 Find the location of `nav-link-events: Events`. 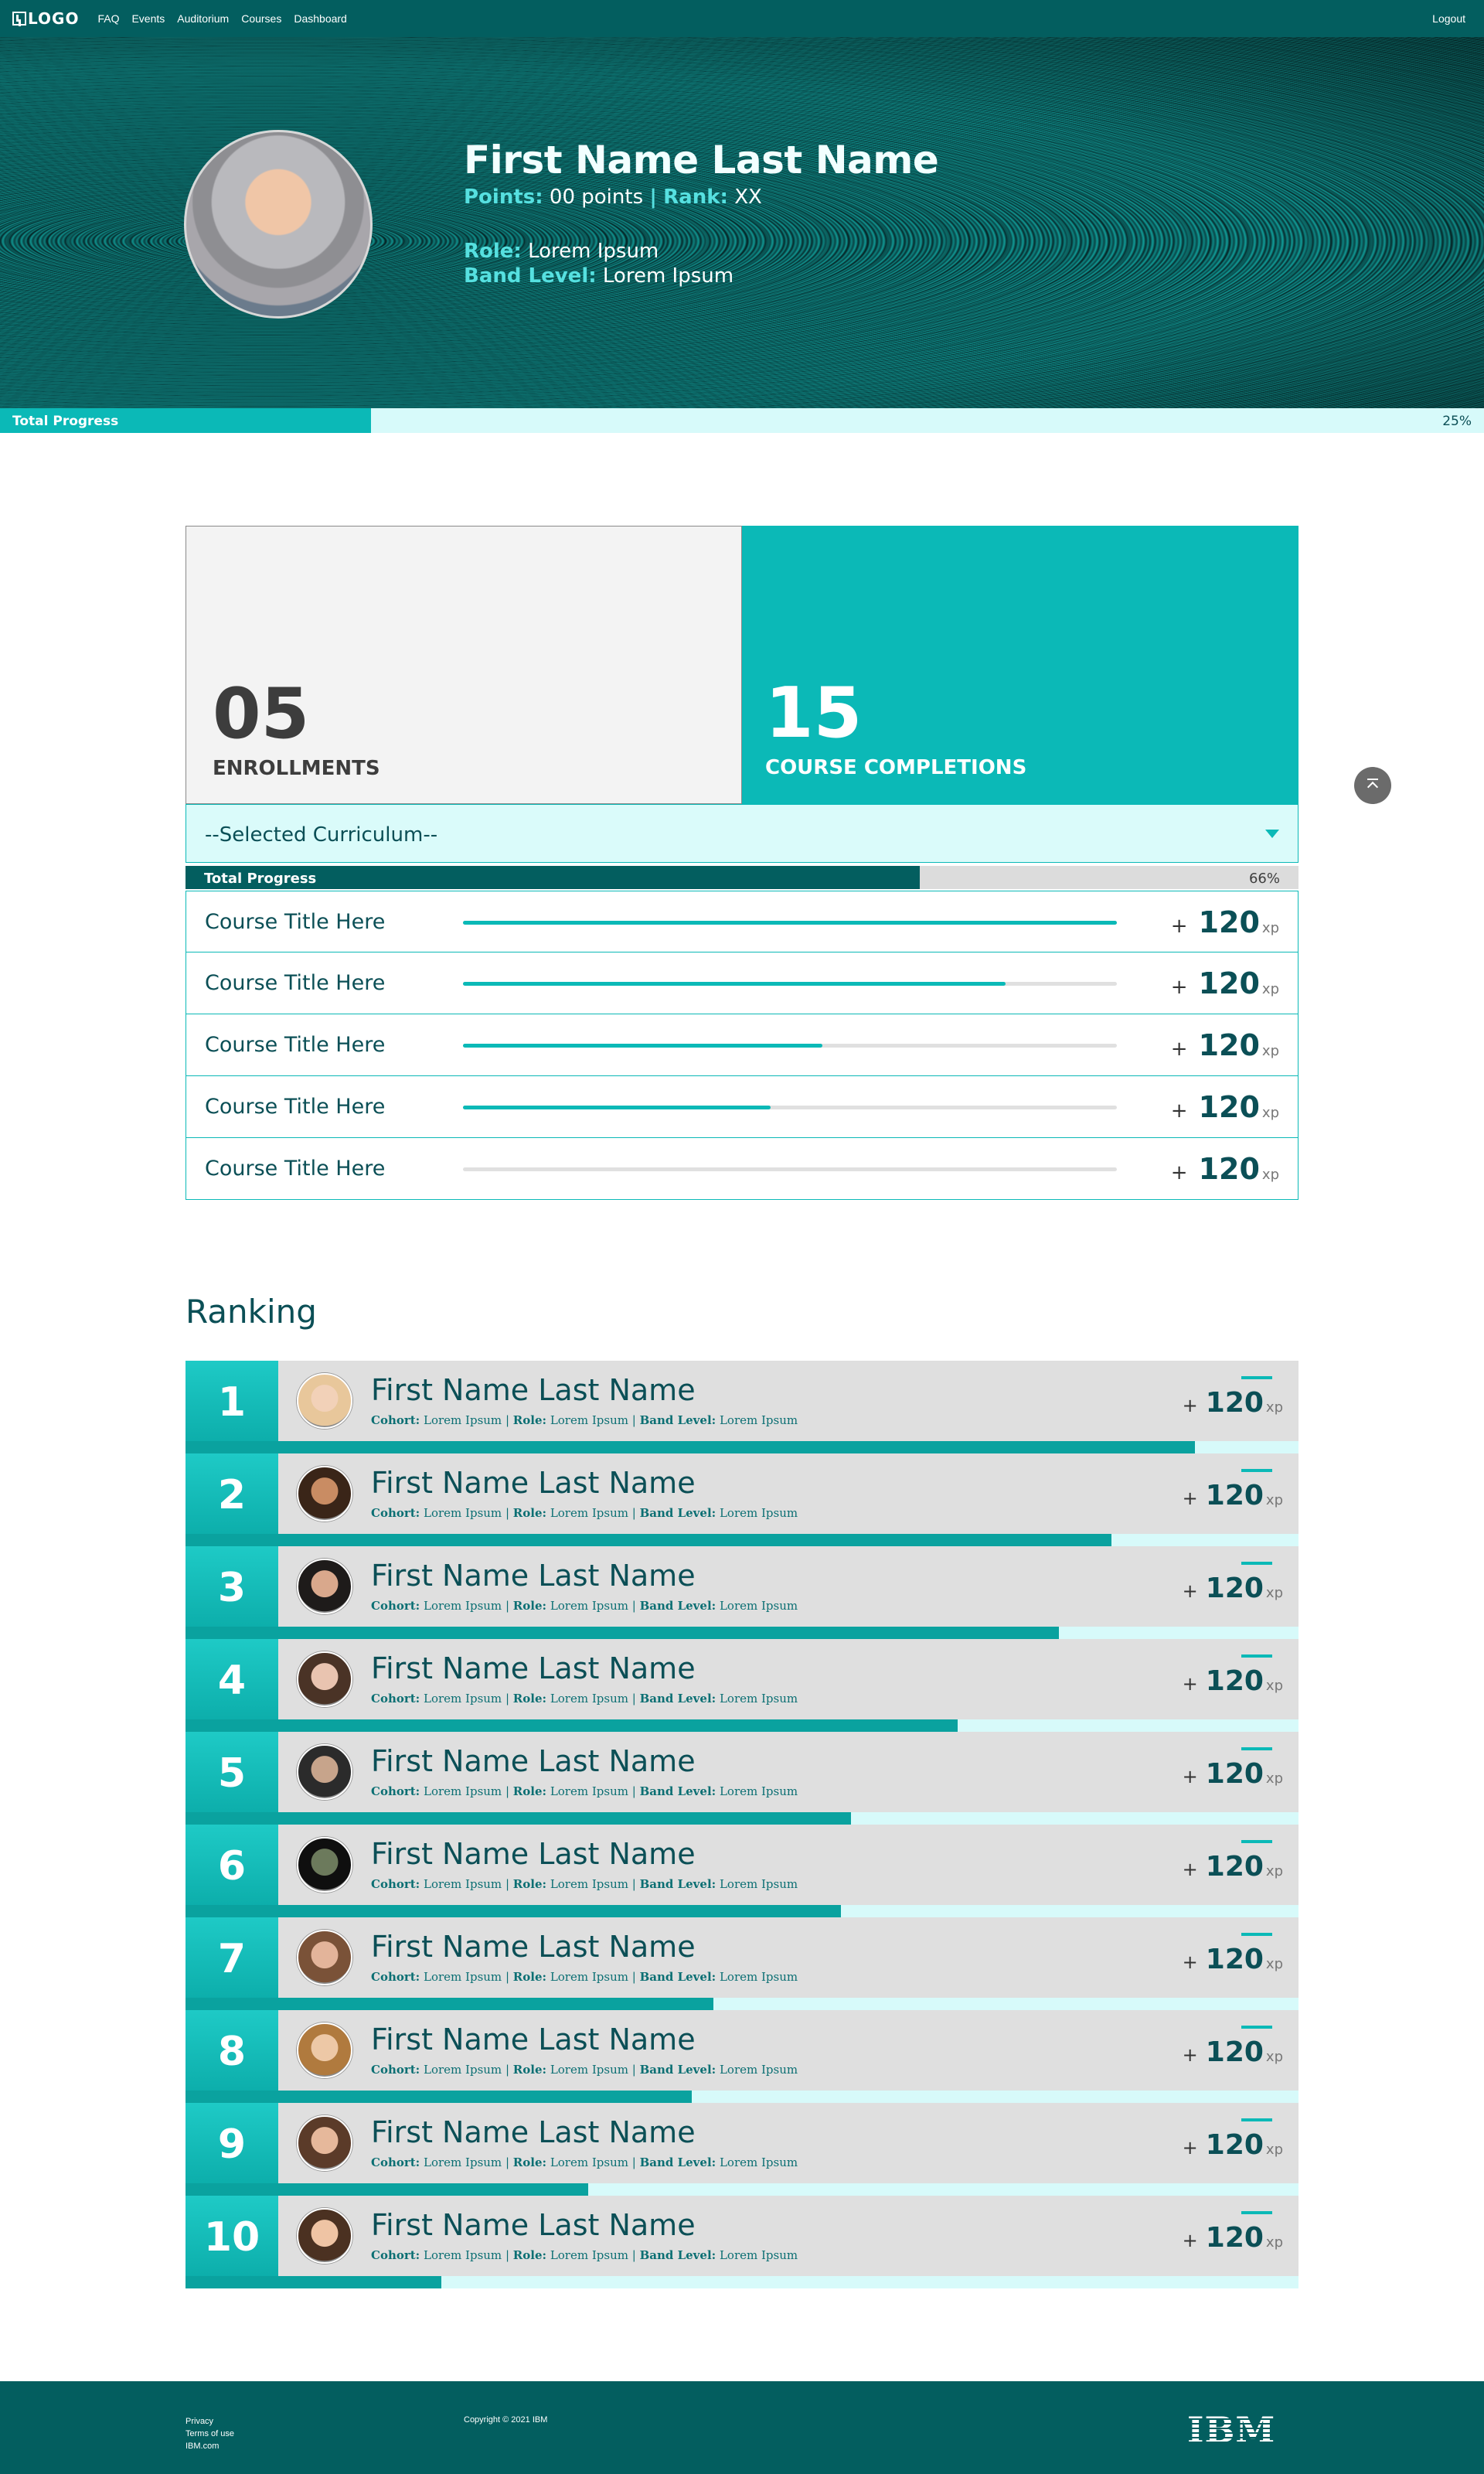

nav-link-events: Events is located at coordinates (148, 18).